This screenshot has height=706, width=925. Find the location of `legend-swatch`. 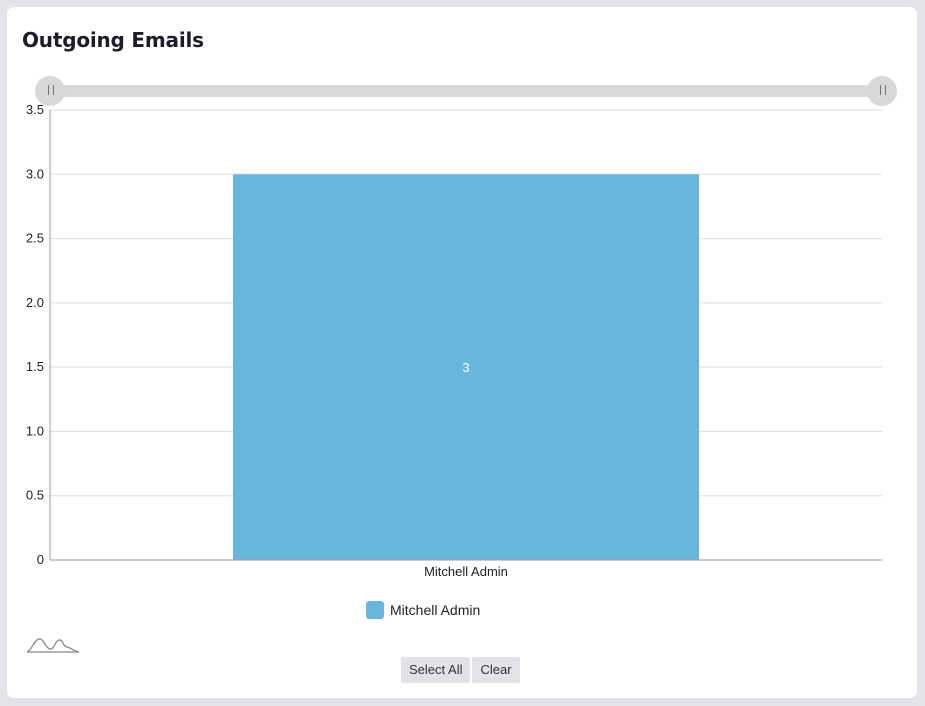

legend-swatch is located at coordinates (375, 610).